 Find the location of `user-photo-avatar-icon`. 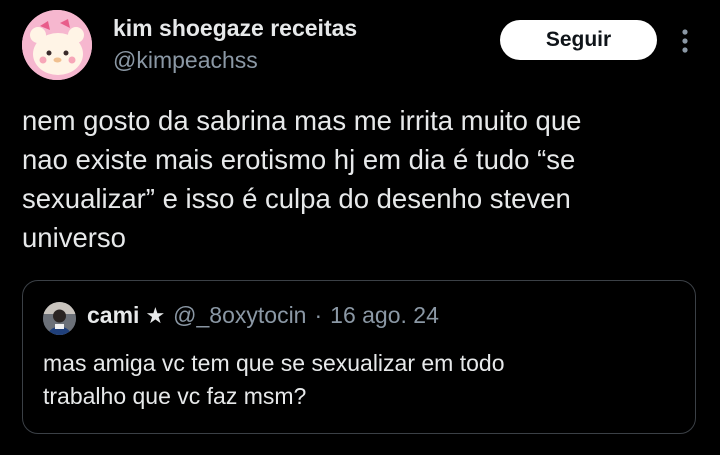

user-photo-avatar-icon is located at coordinates (59, 318).